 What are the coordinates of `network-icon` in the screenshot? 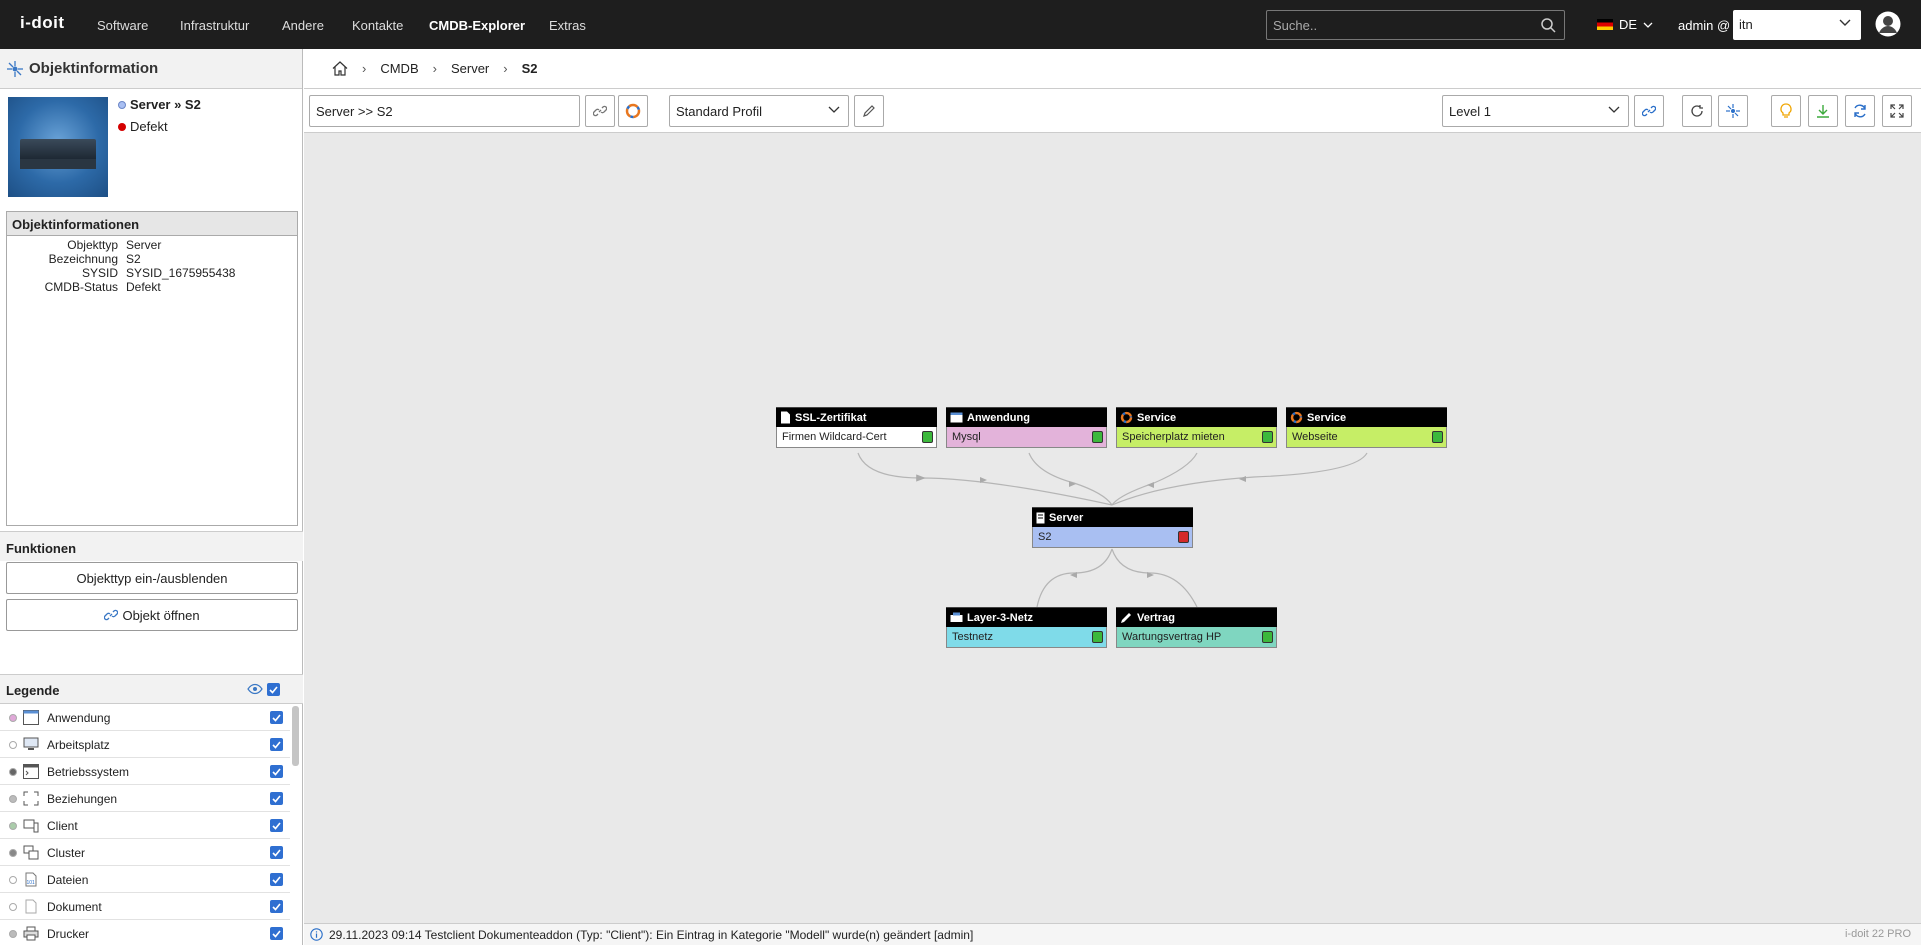 It's located at (956, 617).